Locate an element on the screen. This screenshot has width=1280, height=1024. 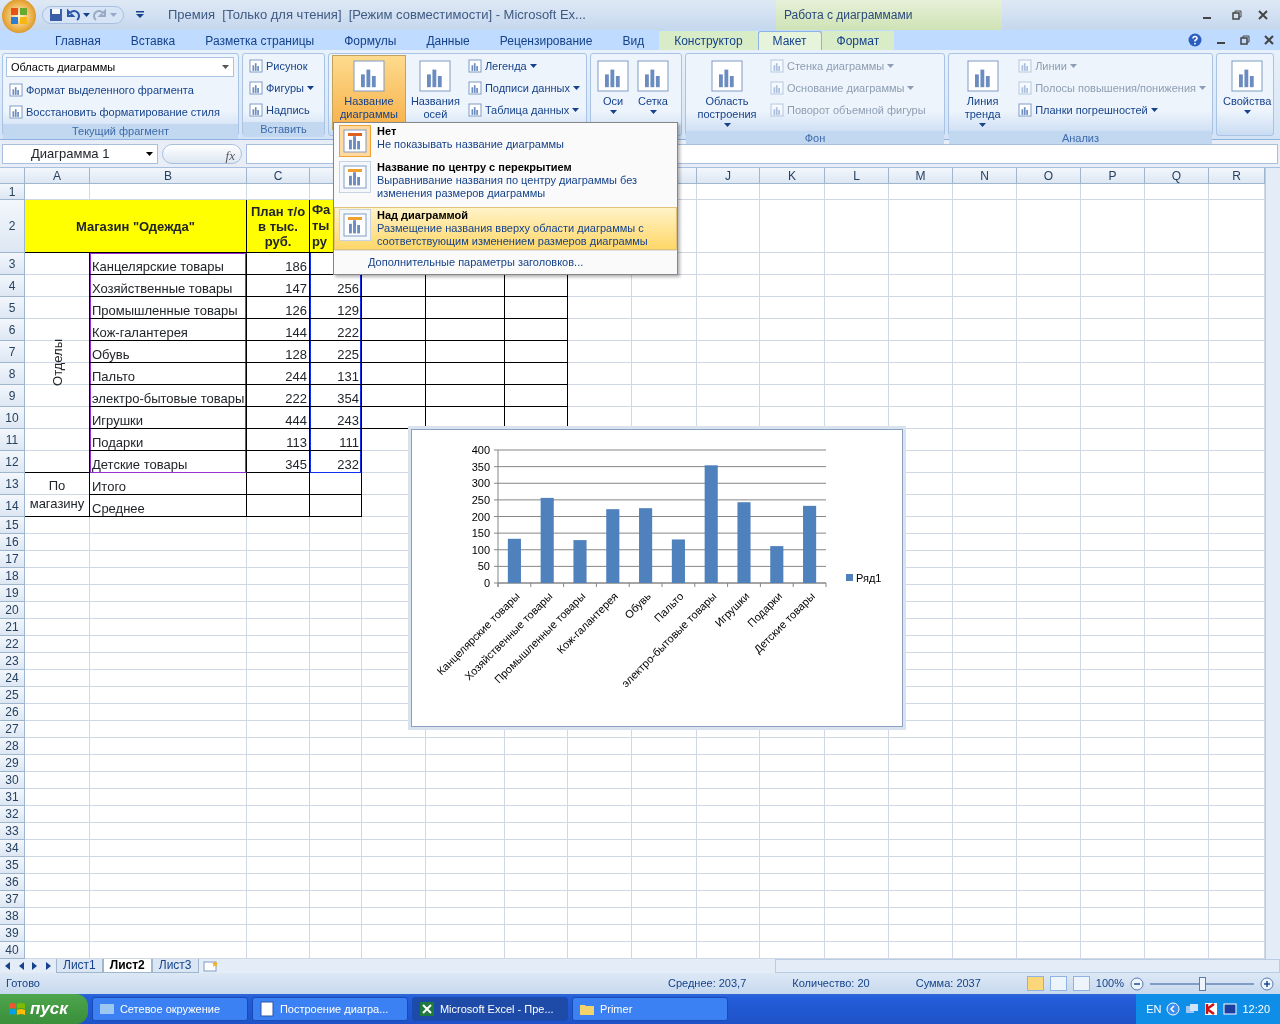
group-label: По магазину is located at coordinates (57, 495).